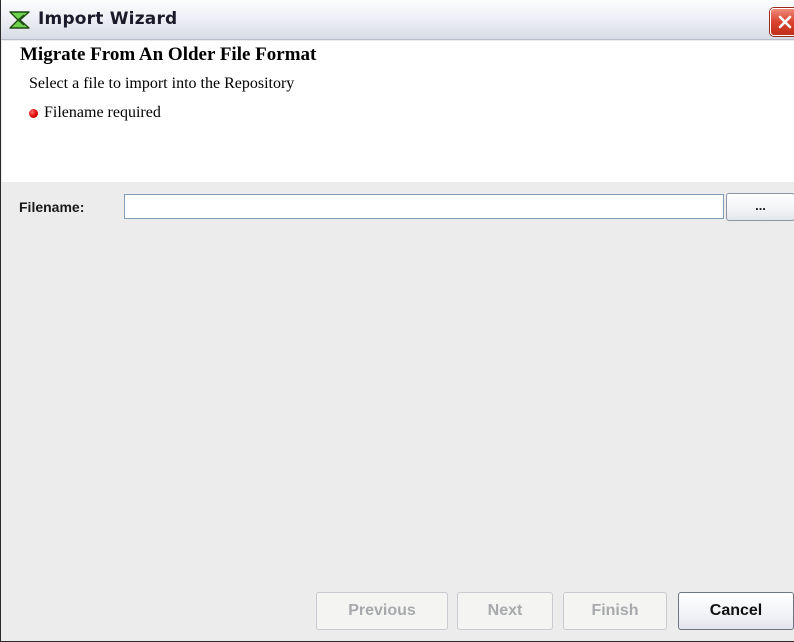  What do you see at coordinates (736, 611) in the screenshot?
I see `cancel-button: Cancel` at bounding box center [736, 611].